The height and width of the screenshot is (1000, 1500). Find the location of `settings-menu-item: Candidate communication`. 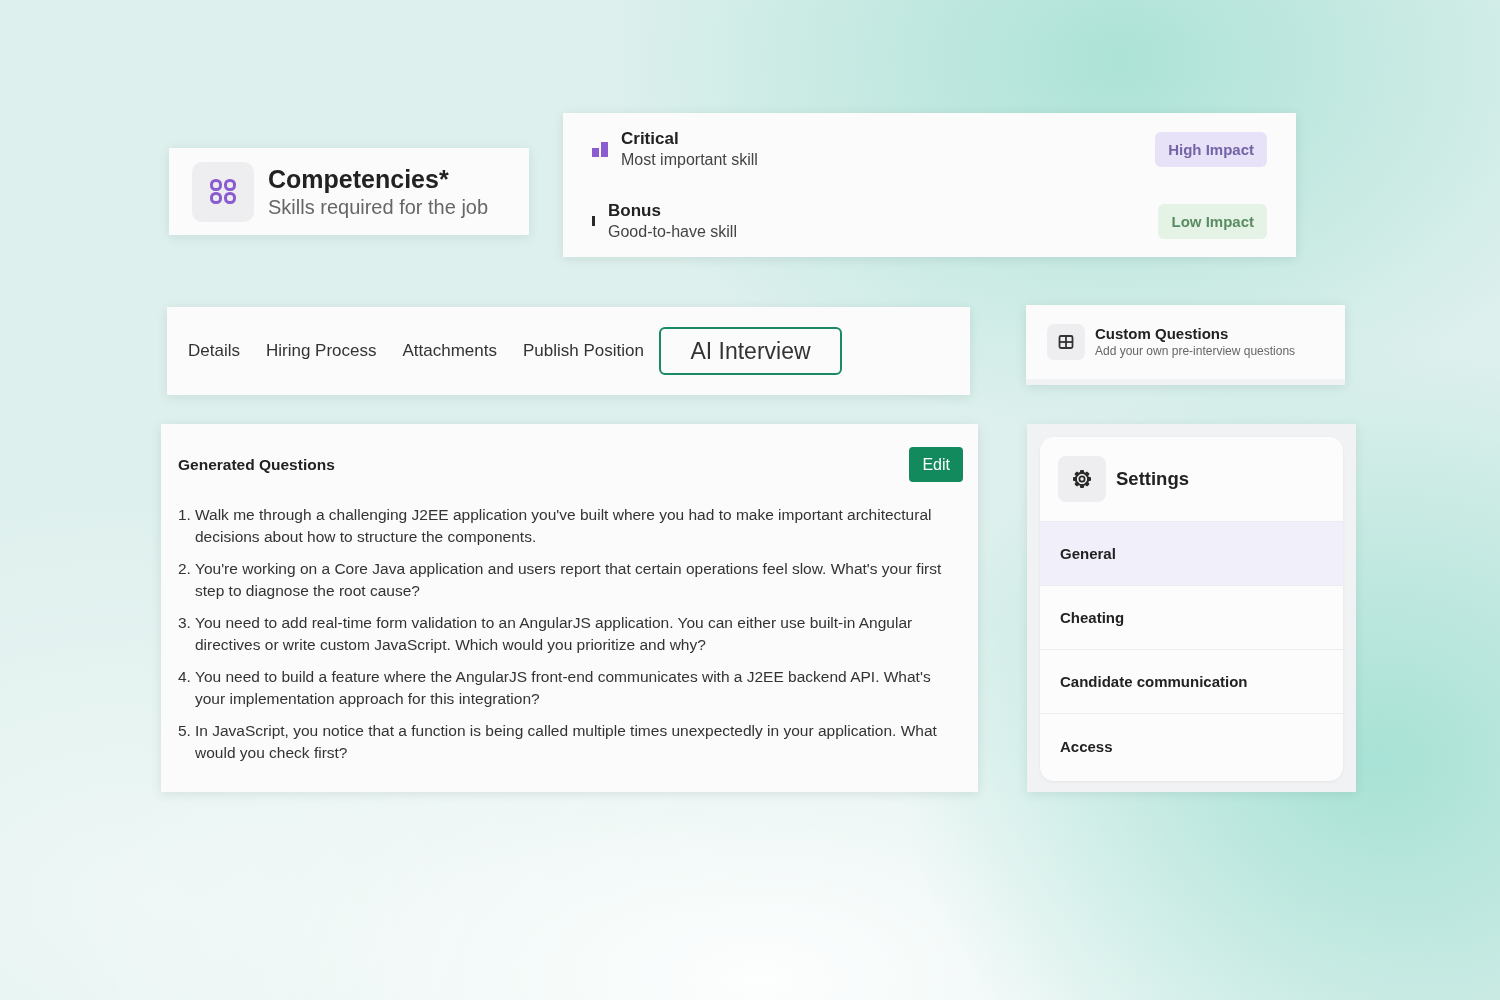

settings-menu-item: Candidate communication is located at coordinates (1191, 682).